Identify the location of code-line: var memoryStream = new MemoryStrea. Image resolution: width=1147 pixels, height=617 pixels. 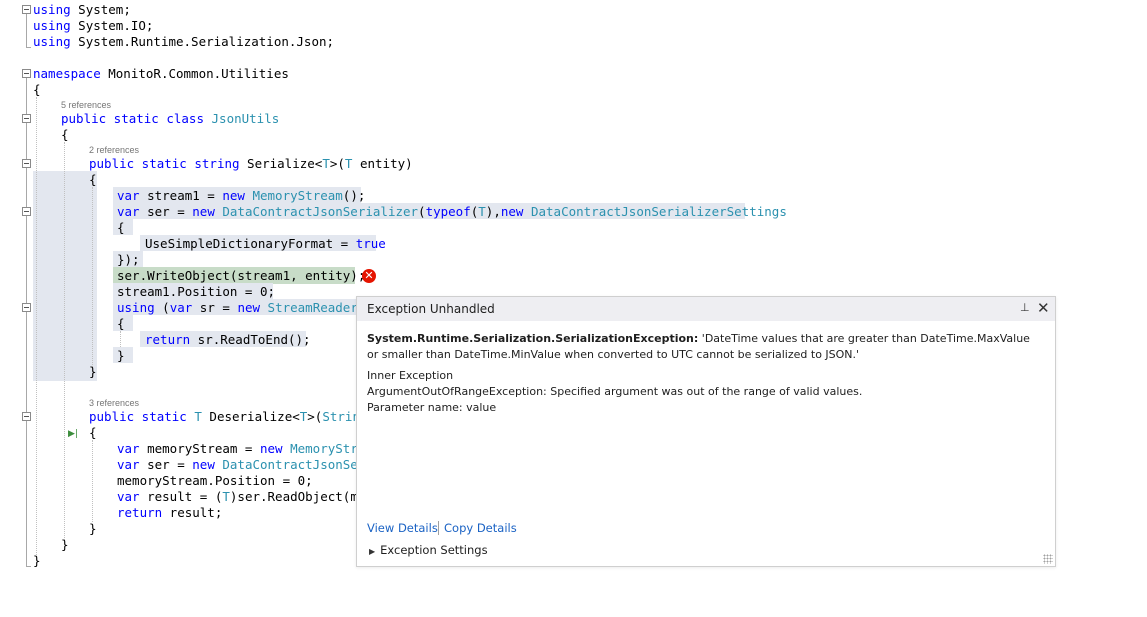
(245, 448).